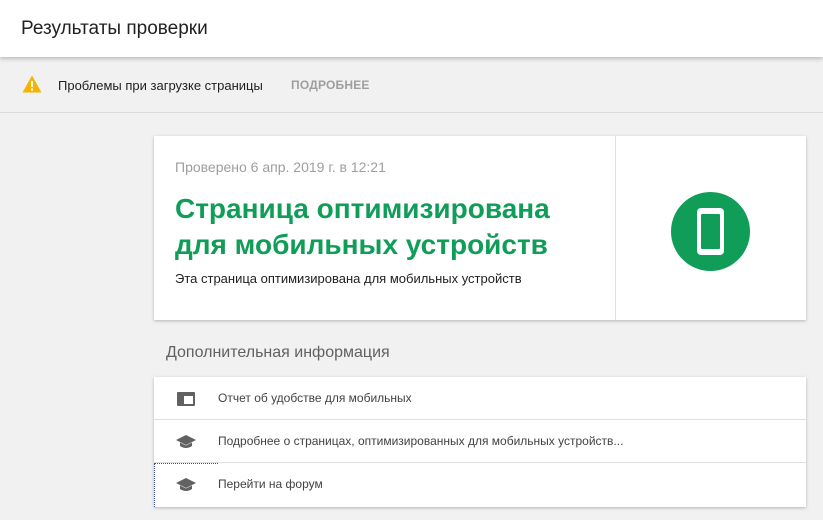  What do you see at coordinates (411, 28) in the screenshot?
I see `app-header: Результаты проверки` at bounding box center [411, 28].